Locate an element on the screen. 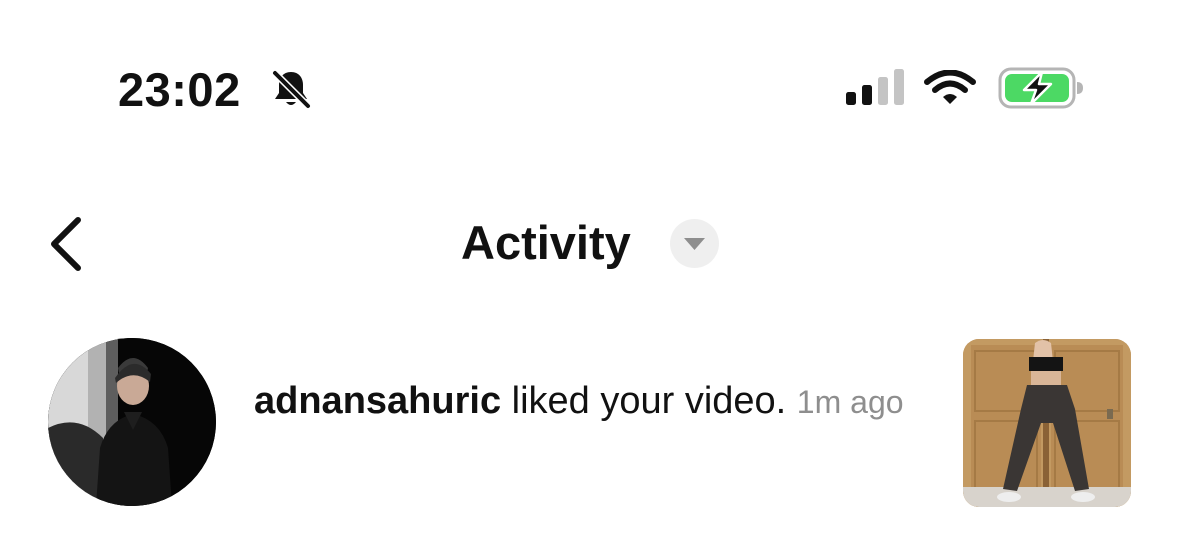  back-button is located at coordinates (66, 244).